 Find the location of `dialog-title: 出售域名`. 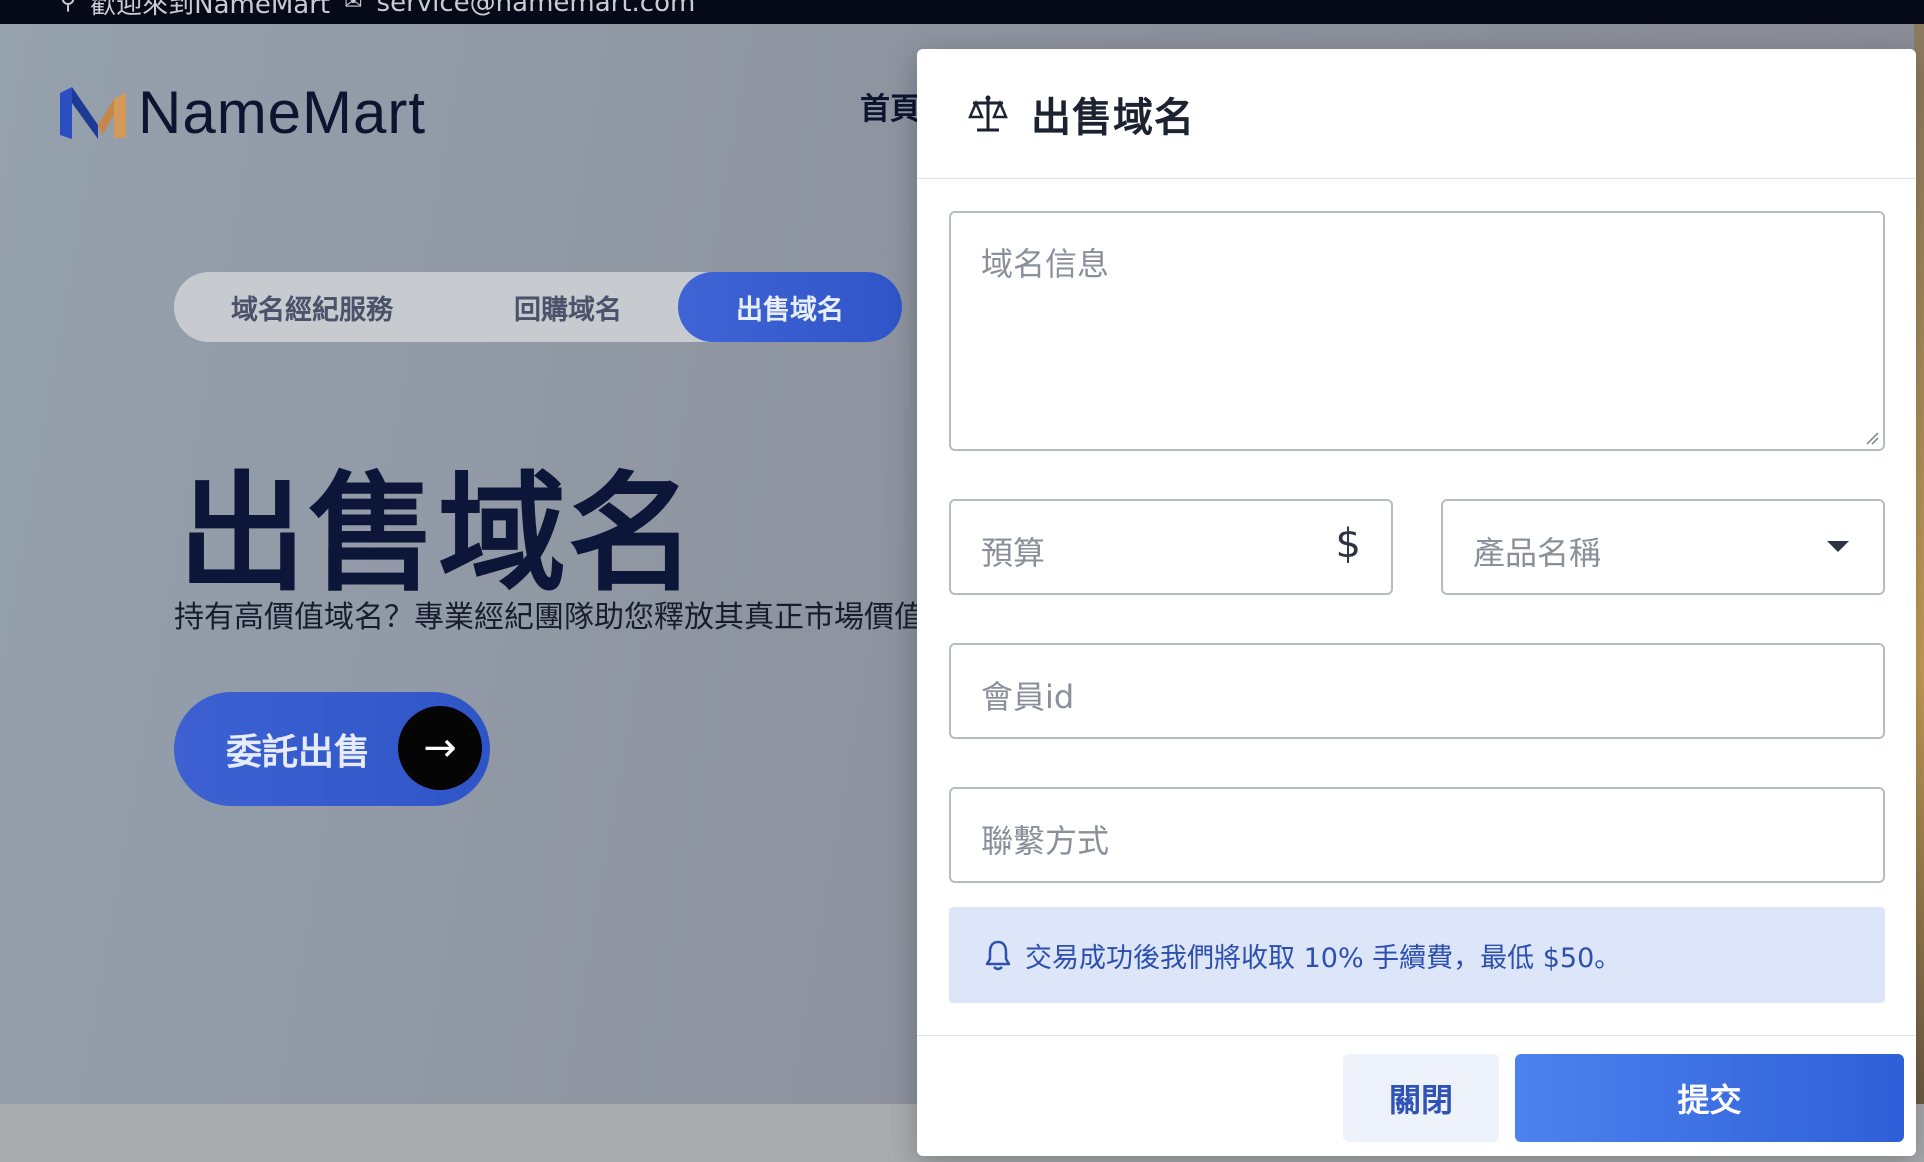

dialog-title: 出售域名 is located at coordinates (1113, 117).